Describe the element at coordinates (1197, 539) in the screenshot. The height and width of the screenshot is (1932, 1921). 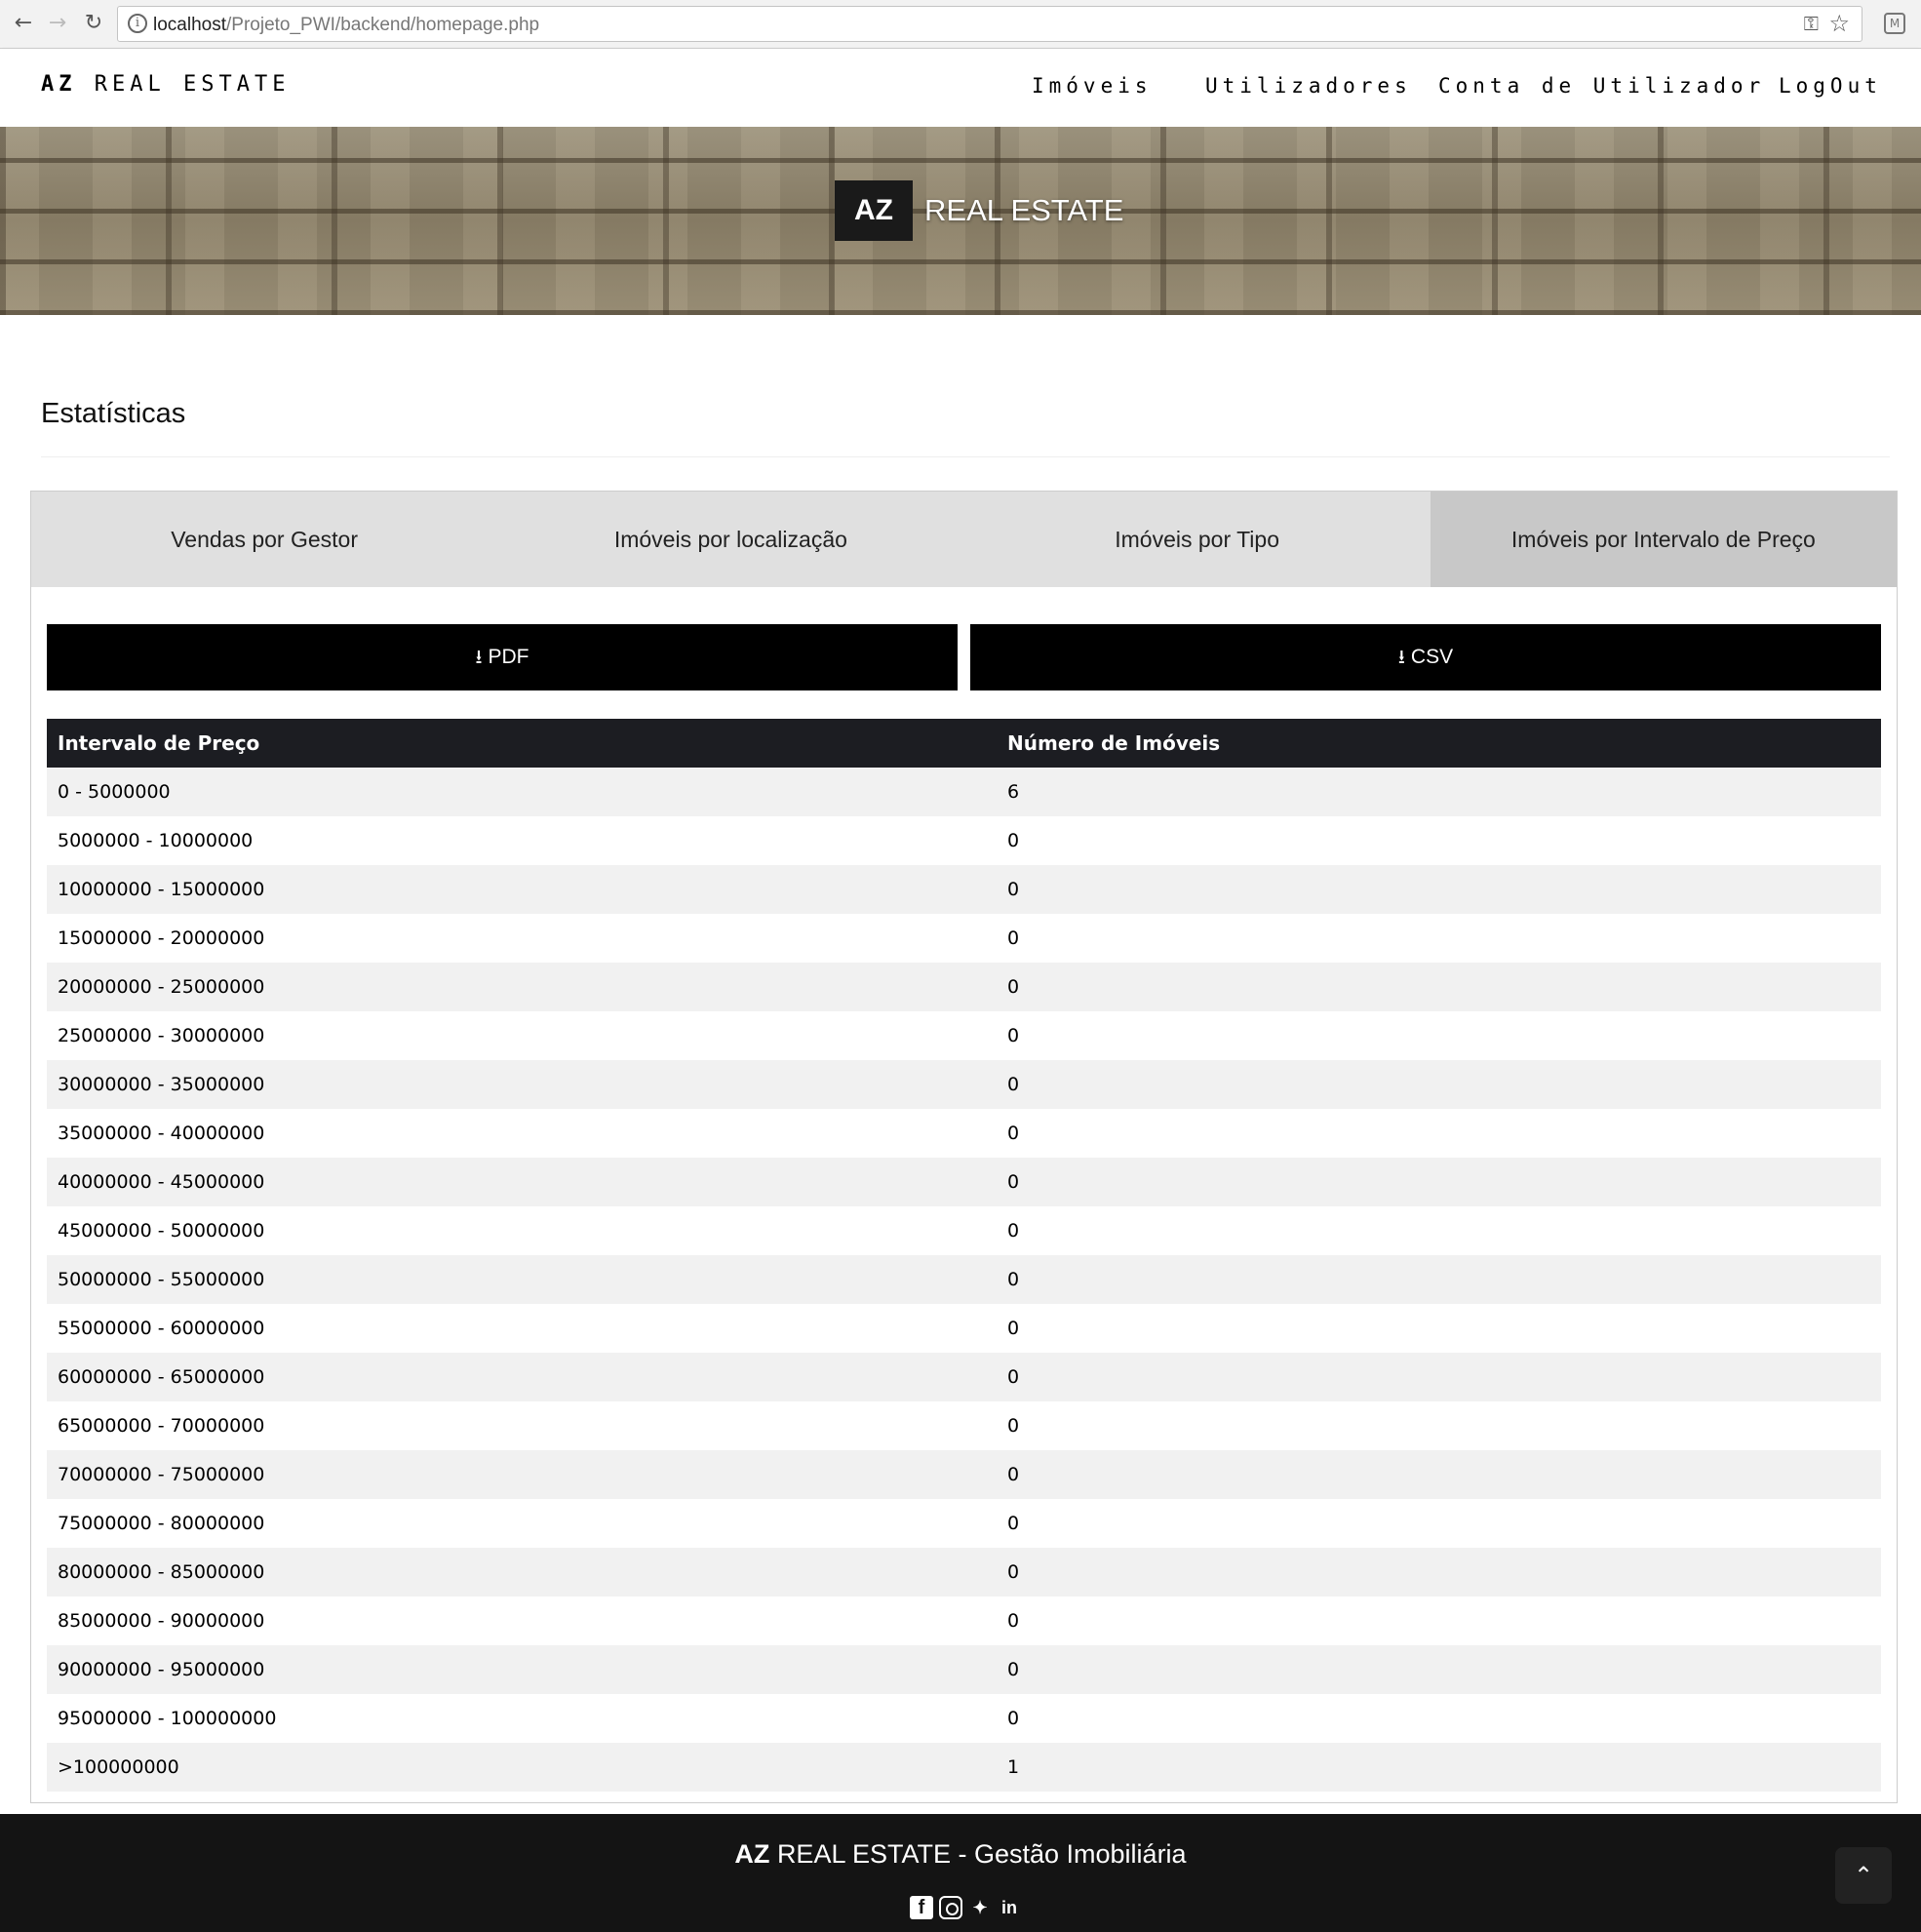
I see `tab-imoveis-por-tipo: Imóveis por Tipo` at that location.